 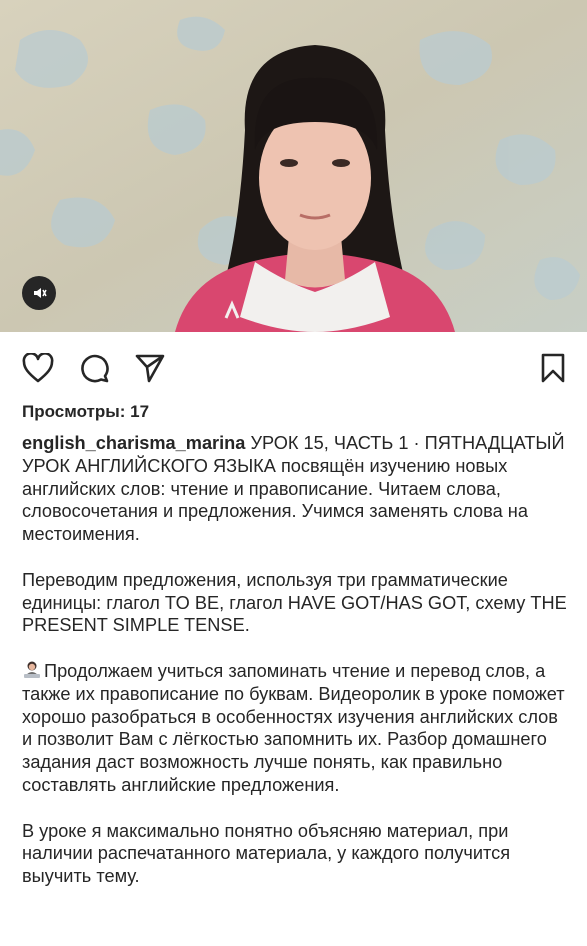 I want to click on comment-icon, so click(x=95, y=368).